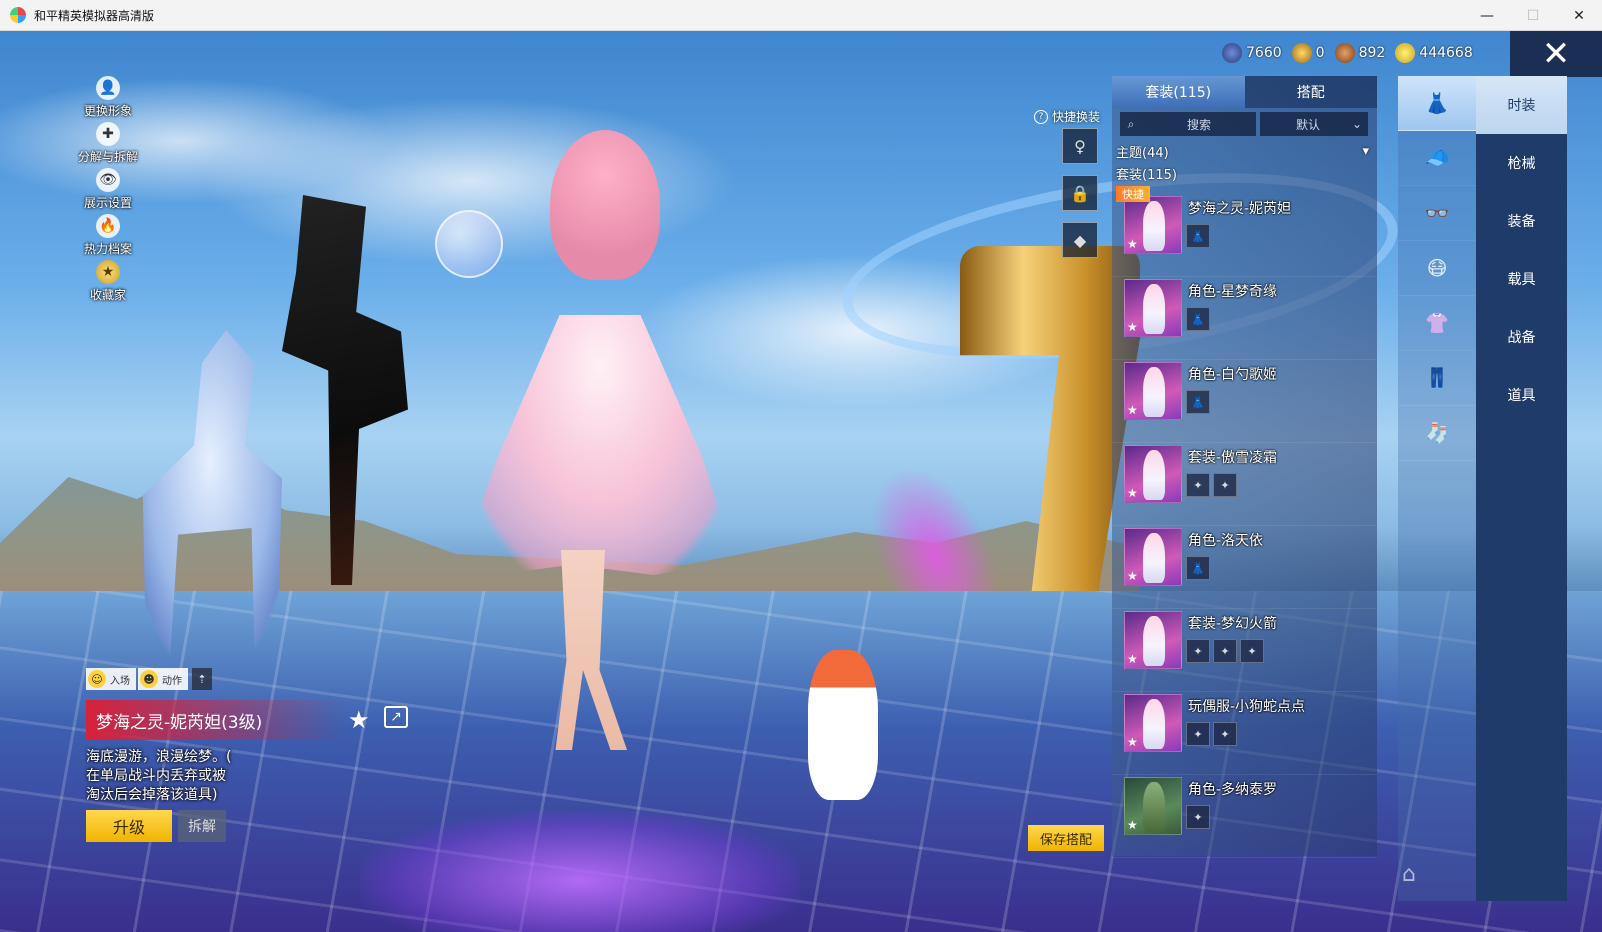 This screenshot has height=932, width=1602. What do you see at coordinates (1080, 240) in the screenshot?
I see `quick-slot-diamond: ◆` at bounding box center [1080, 240].